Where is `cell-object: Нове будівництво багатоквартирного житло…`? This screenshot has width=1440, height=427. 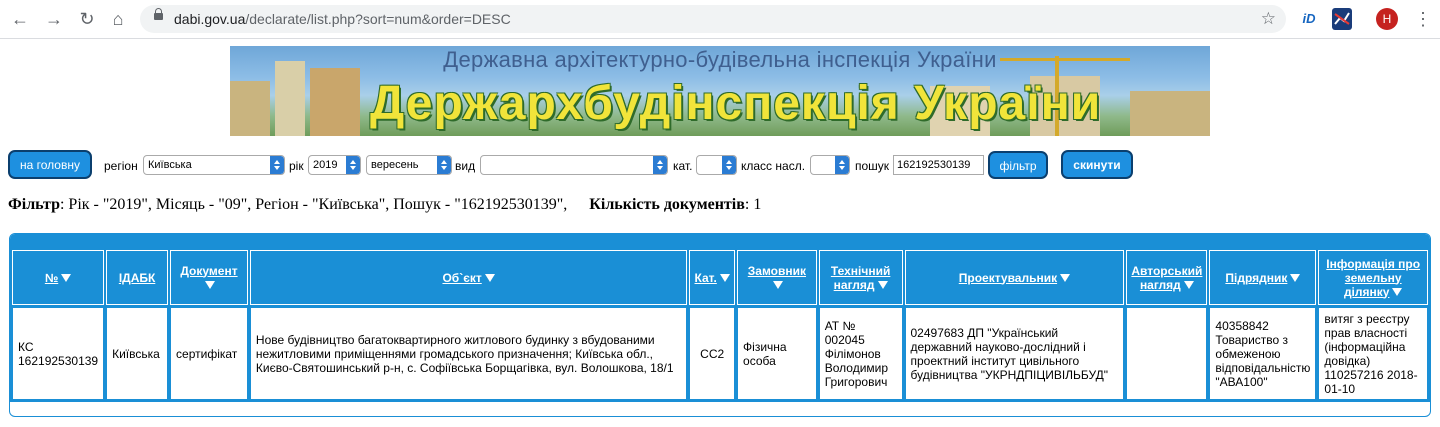 cell-object: Нове будівництво багатоквартирного житло… is located at coordinates (468, 353).